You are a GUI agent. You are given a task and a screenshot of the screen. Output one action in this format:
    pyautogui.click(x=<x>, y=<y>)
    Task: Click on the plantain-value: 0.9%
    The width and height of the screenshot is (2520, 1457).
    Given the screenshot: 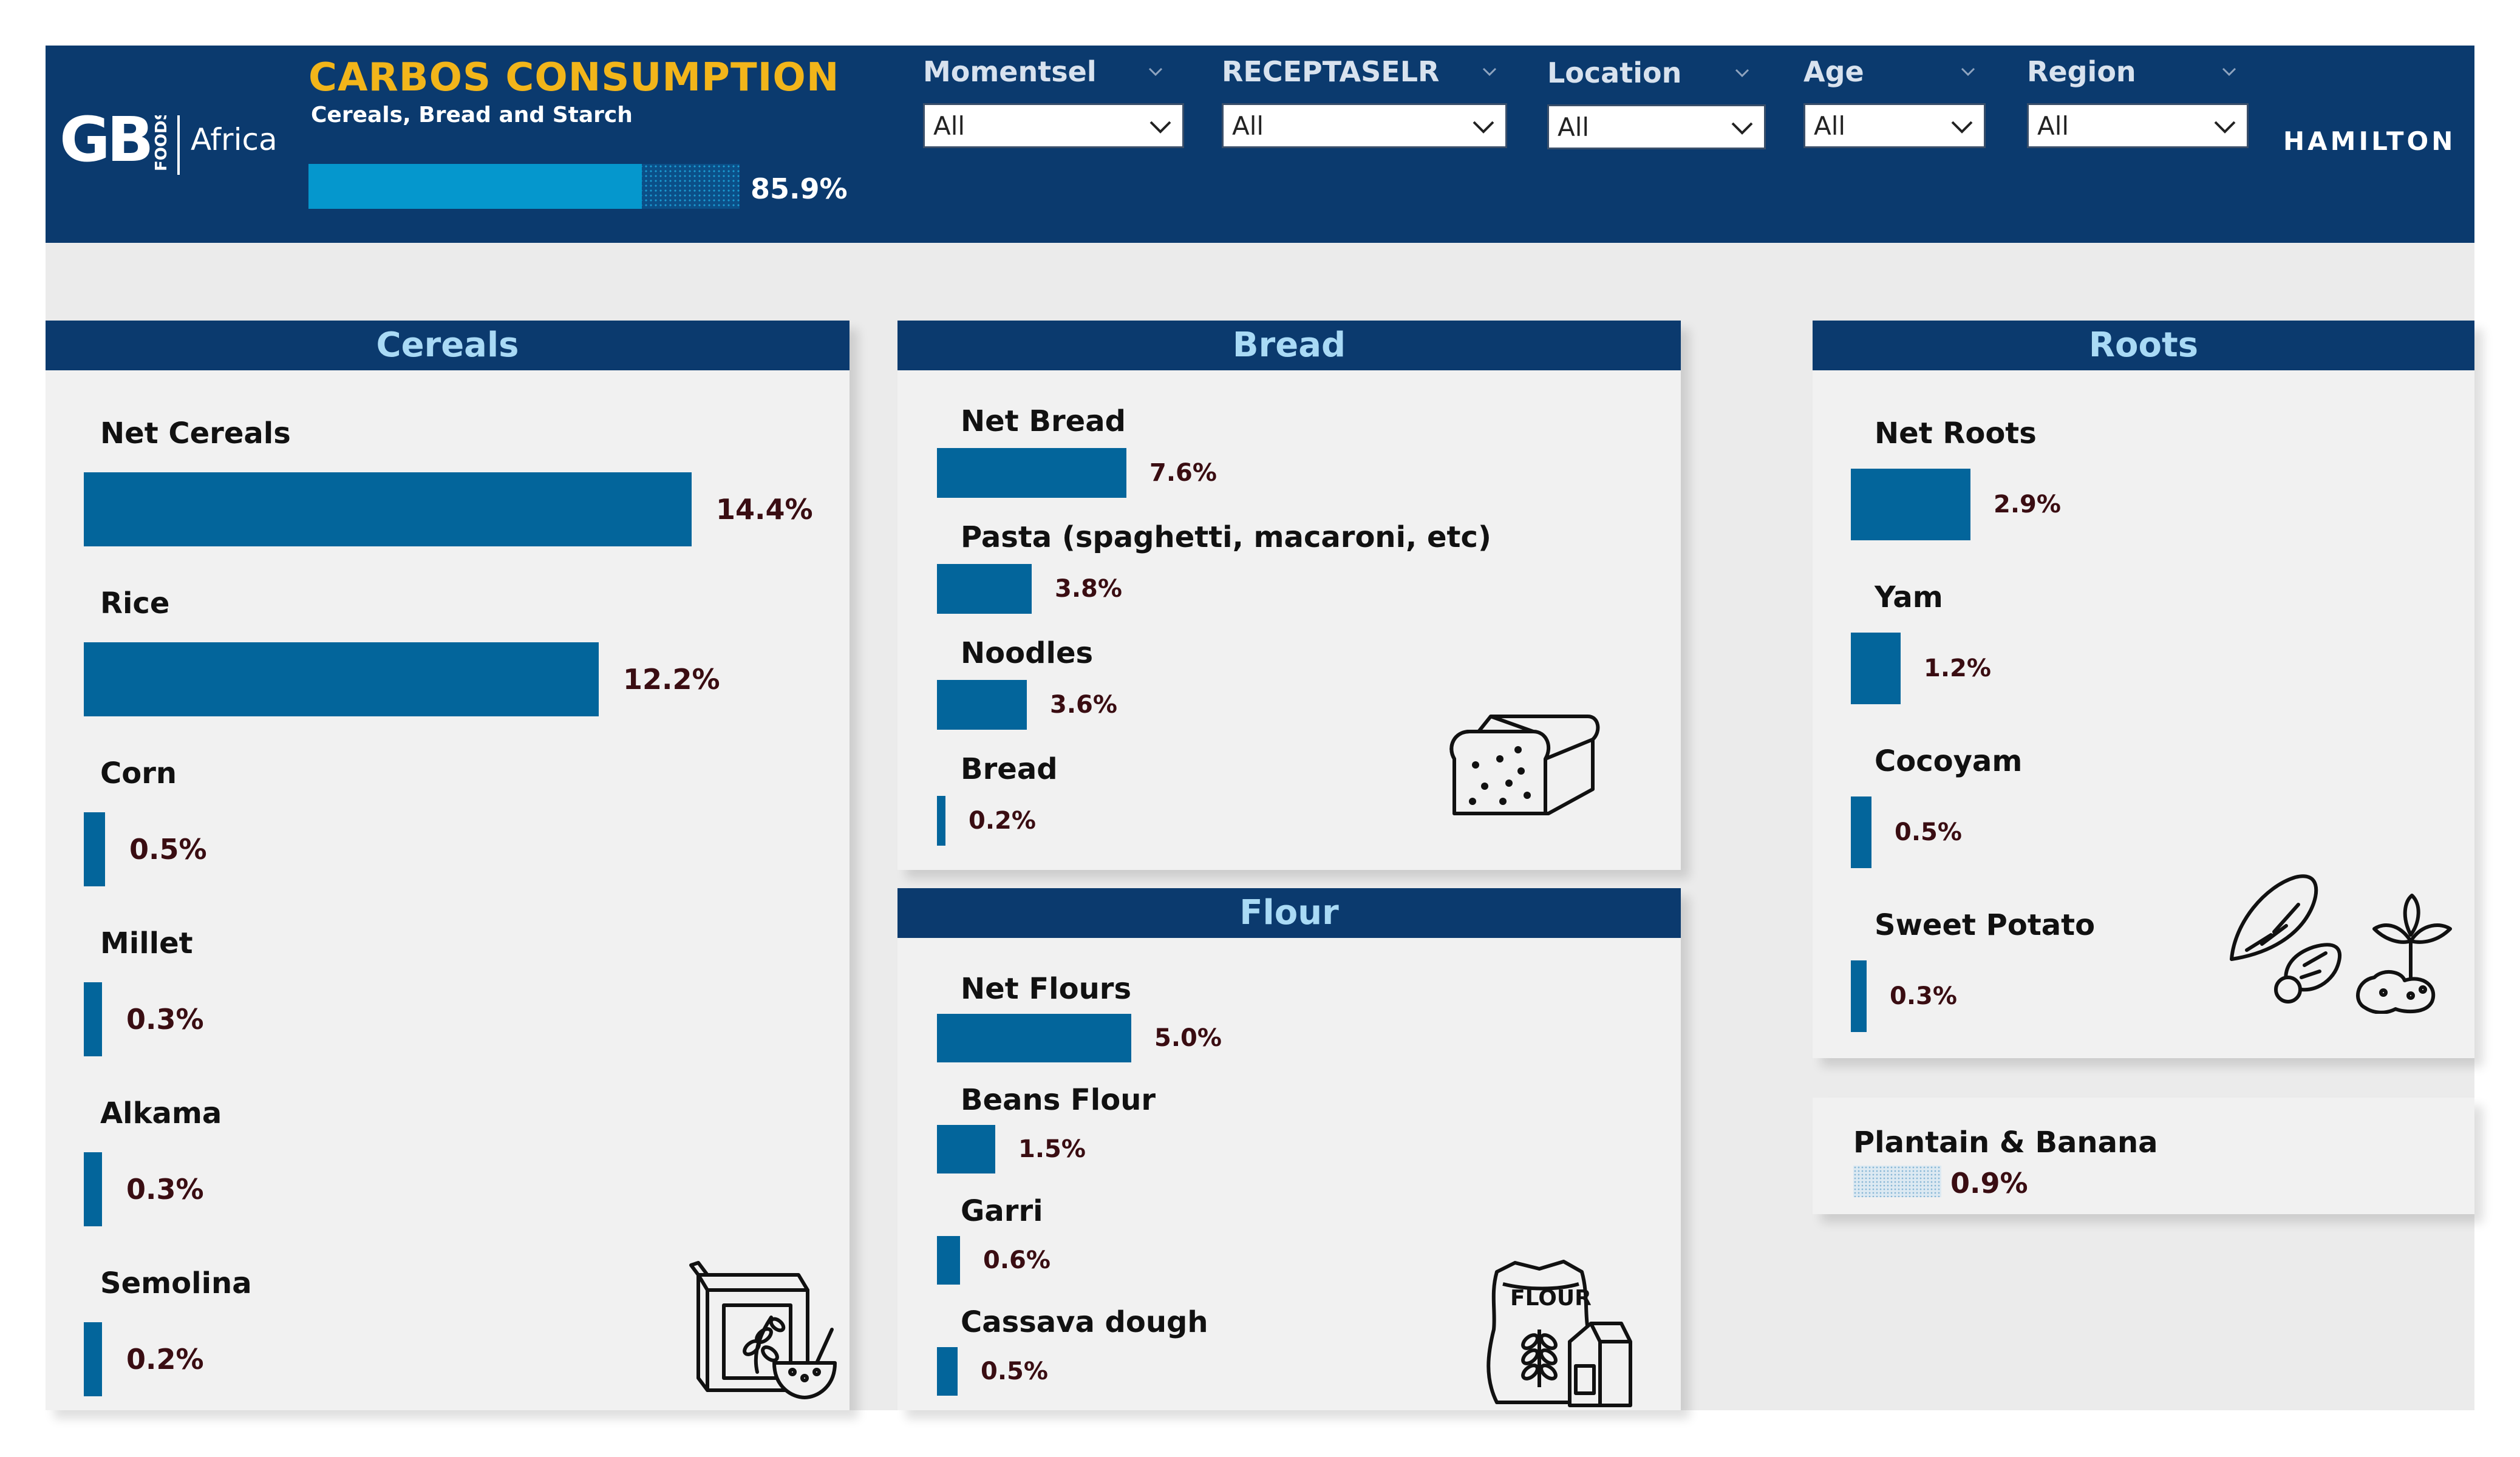 What is the action you would take?
    pyautogui.click(x=1989, y=1183)
    